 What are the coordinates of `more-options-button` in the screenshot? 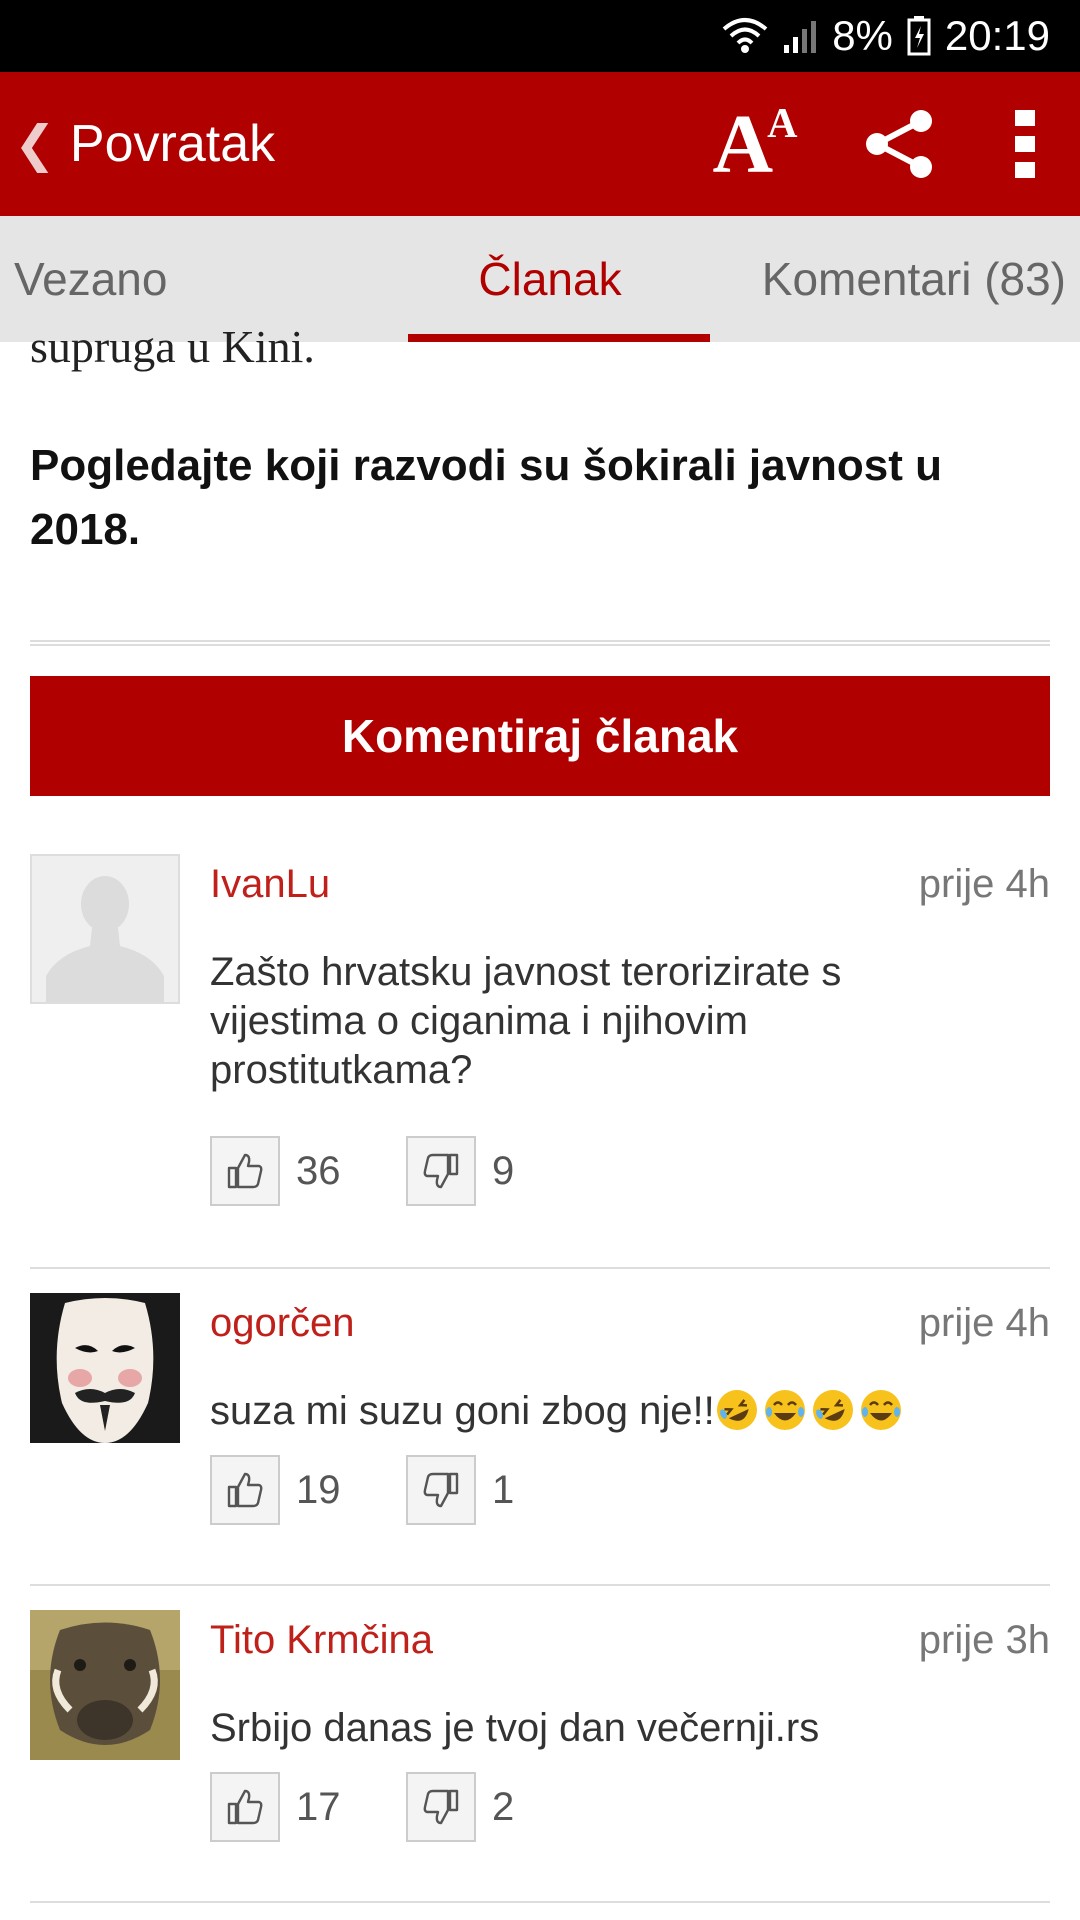 It's located at (1025, 144).